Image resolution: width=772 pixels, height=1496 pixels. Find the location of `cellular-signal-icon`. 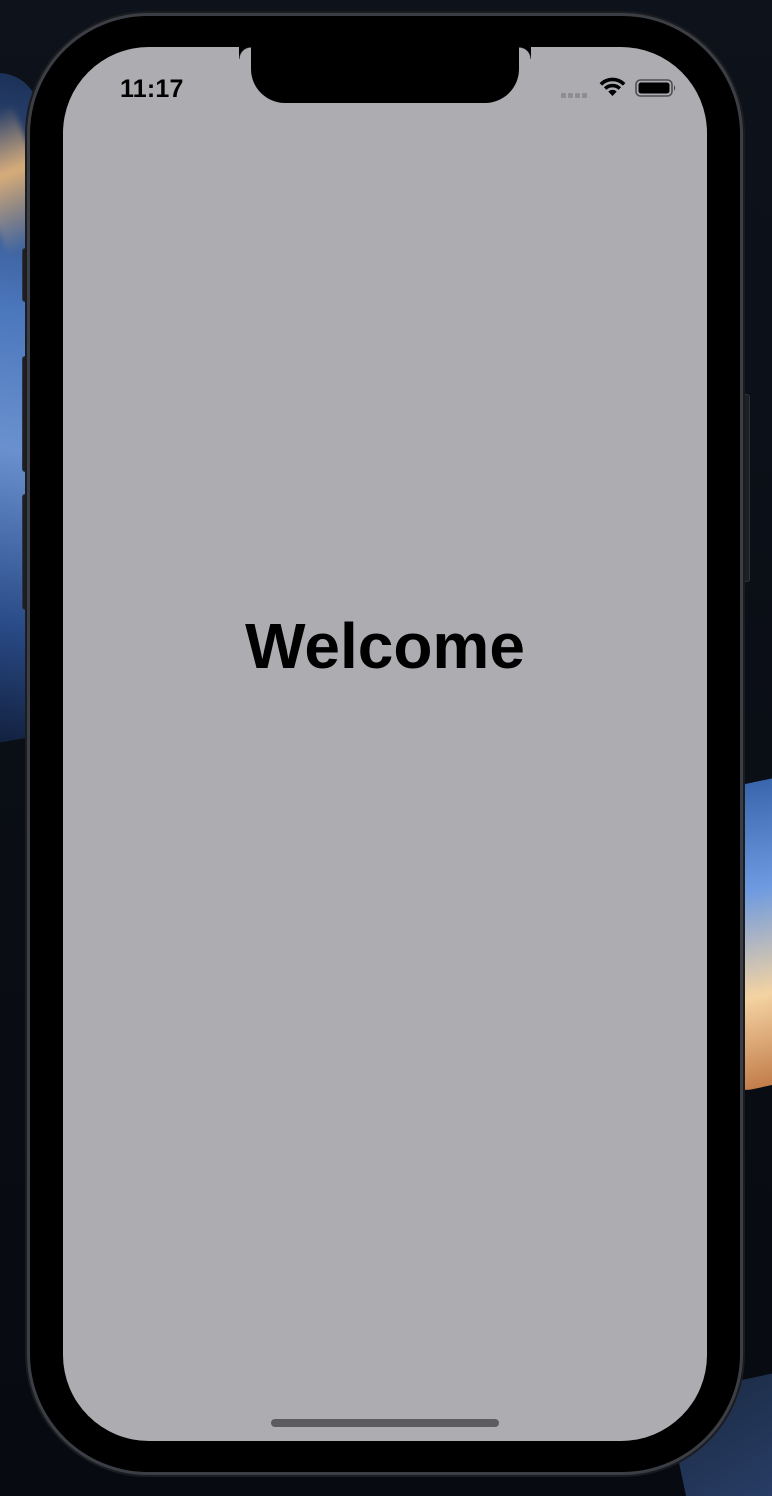

cellular-signal-icon is located at coordinates (576, 96).